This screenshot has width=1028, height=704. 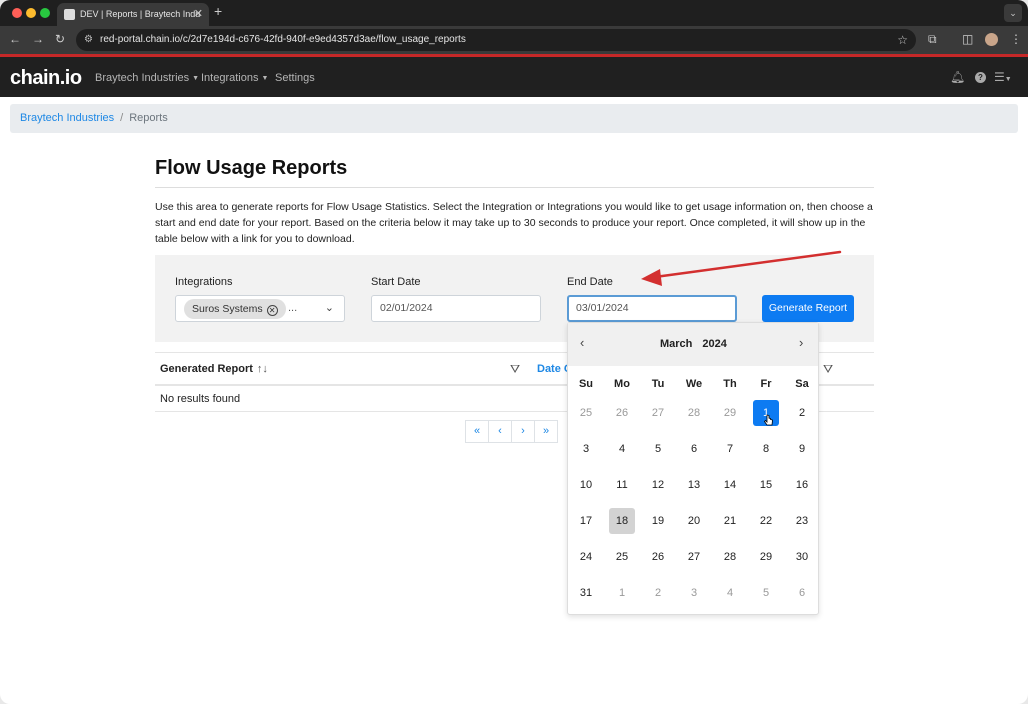 I want to click on annotation-arrow-line, so click(x=747, y=264).